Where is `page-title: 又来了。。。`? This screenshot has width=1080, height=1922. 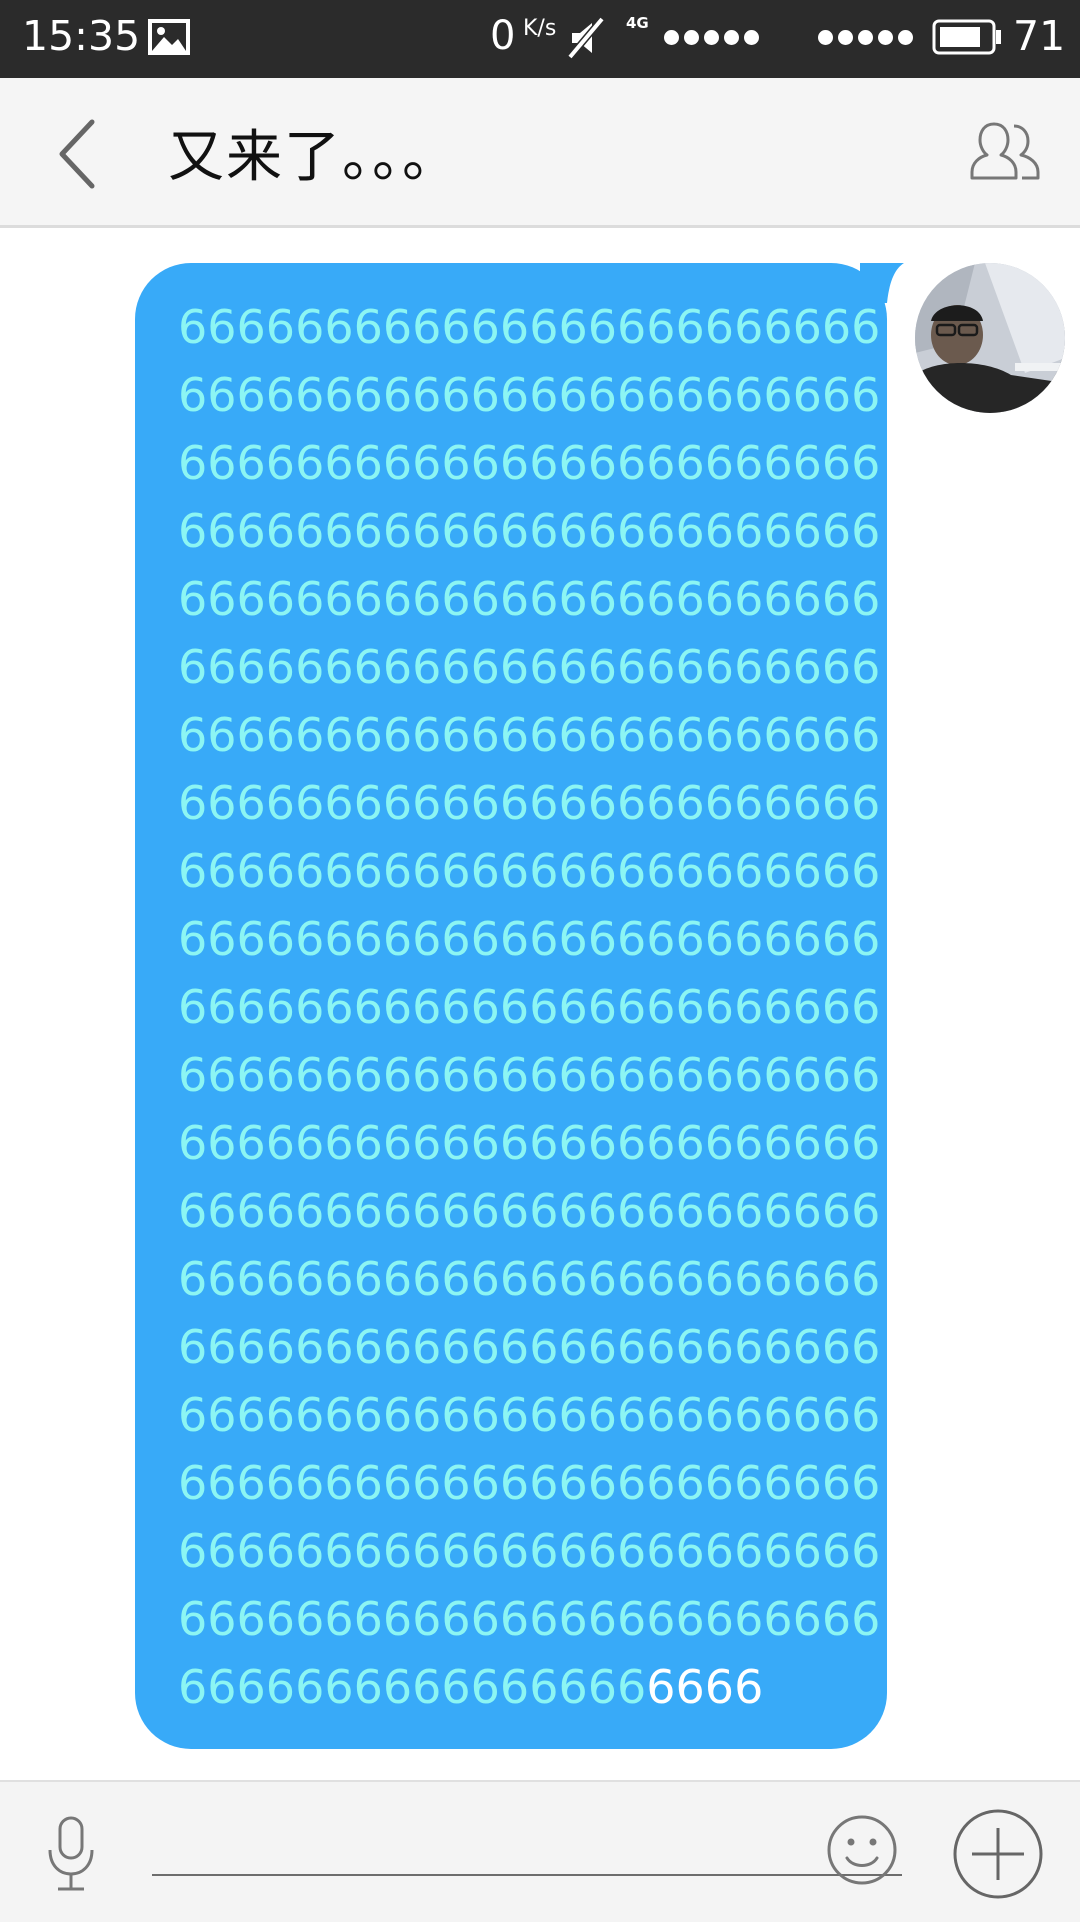 page-title: 又来了。。。 is located at coordinates (314, 157).